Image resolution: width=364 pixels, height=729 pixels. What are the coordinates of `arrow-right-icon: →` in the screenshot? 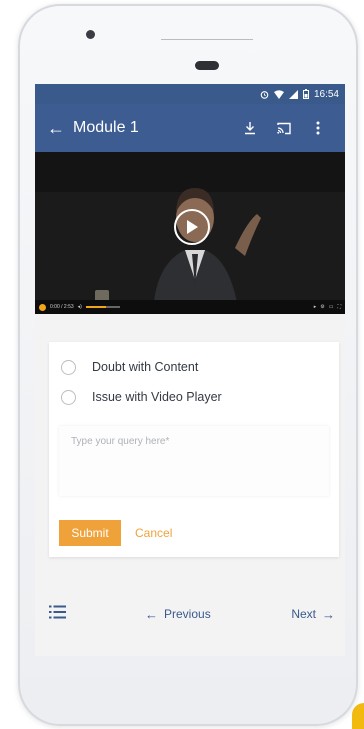 It's located at (328, 614).